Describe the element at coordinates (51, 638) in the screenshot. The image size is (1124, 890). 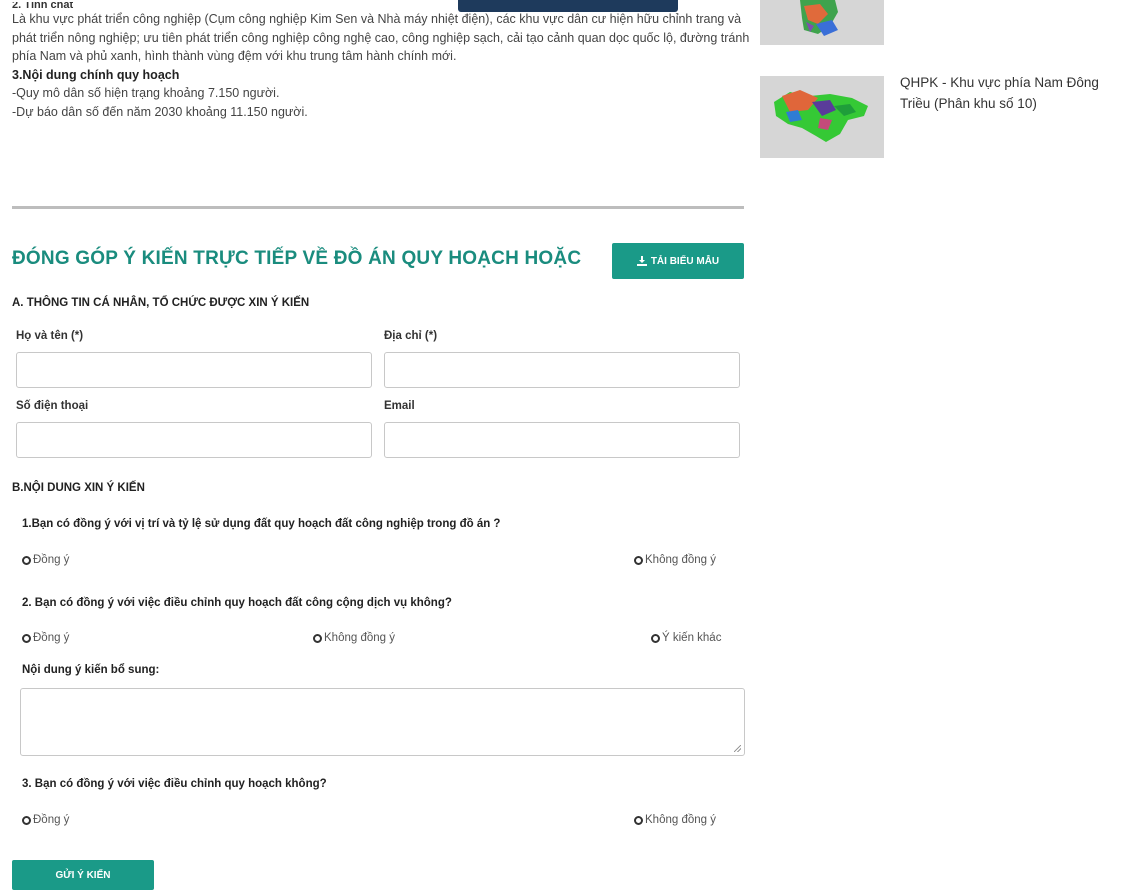
I see `q2-agree-label: Đồng ý` at that location.